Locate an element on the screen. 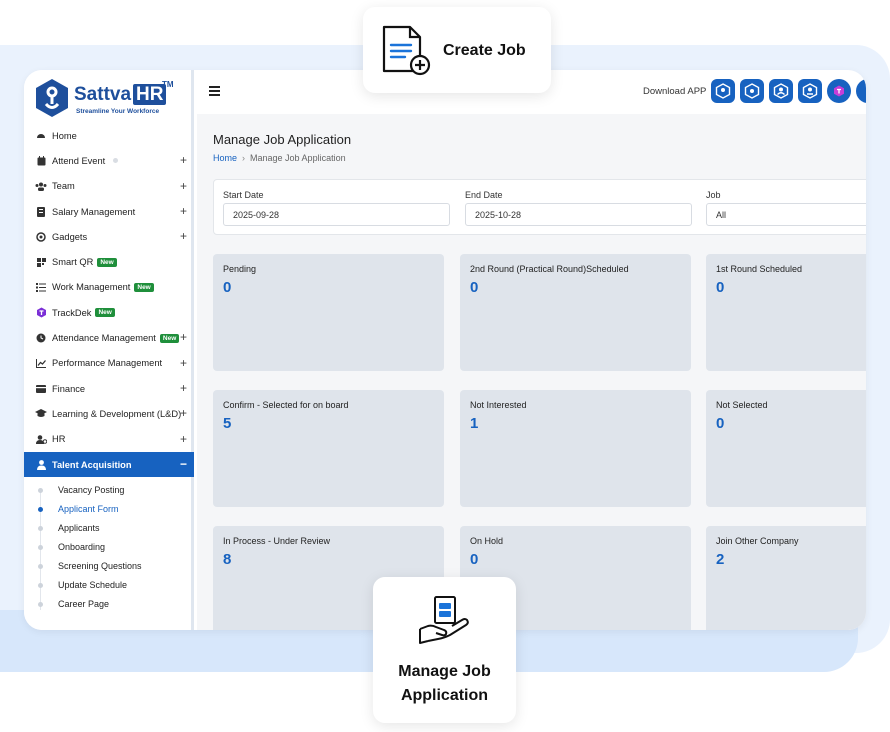  card-label: On Hold is located at coordinates (487, 541).